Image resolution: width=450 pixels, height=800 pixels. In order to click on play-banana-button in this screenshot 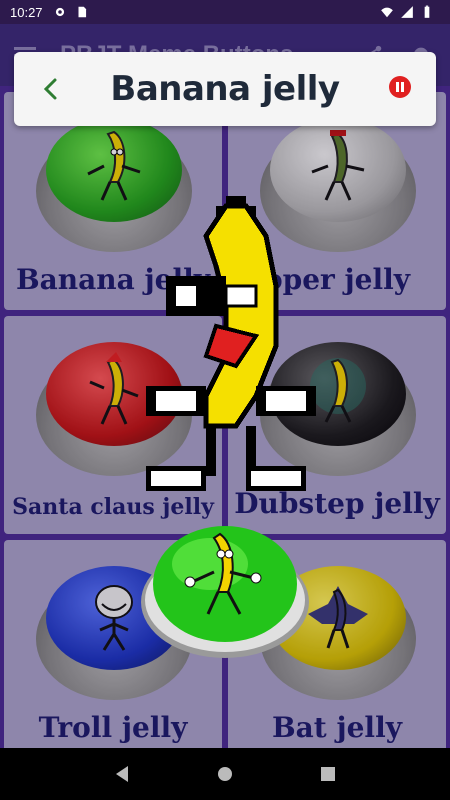, I will do `click(225, 590)`.